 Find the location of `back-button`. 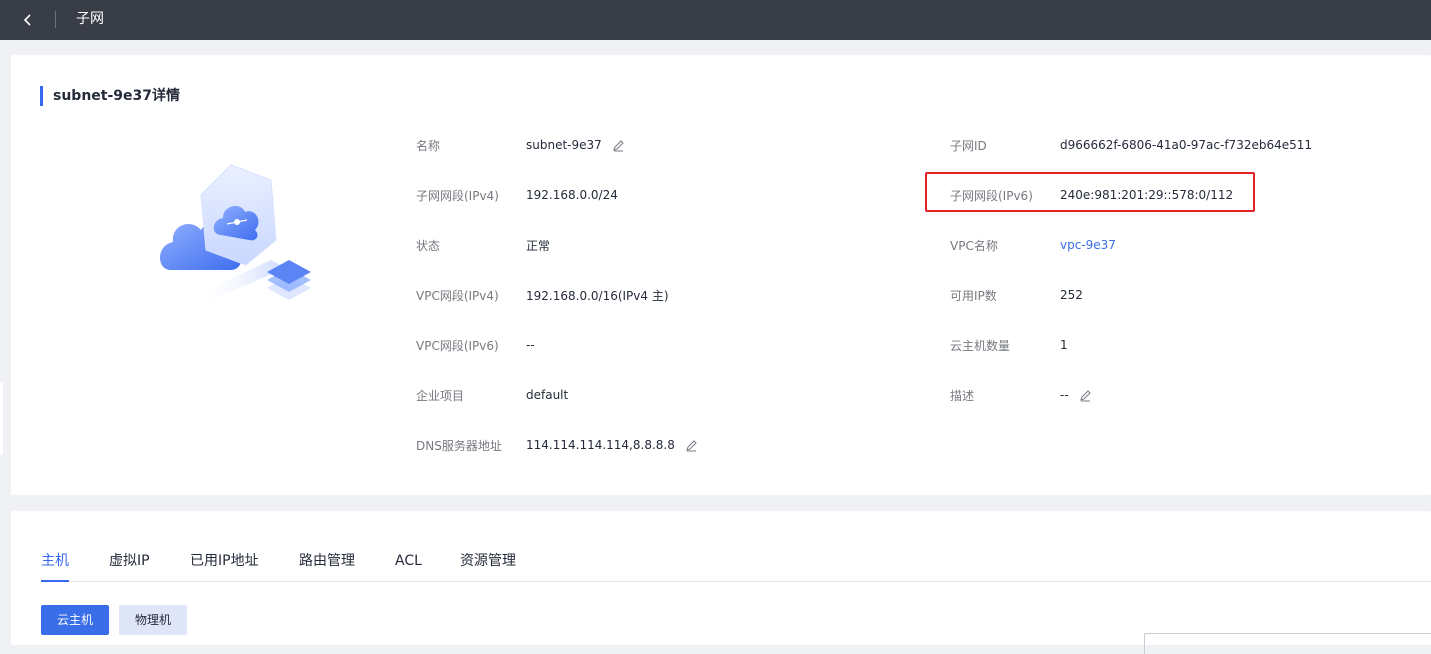

back-button is located at coordinates (28, 20).